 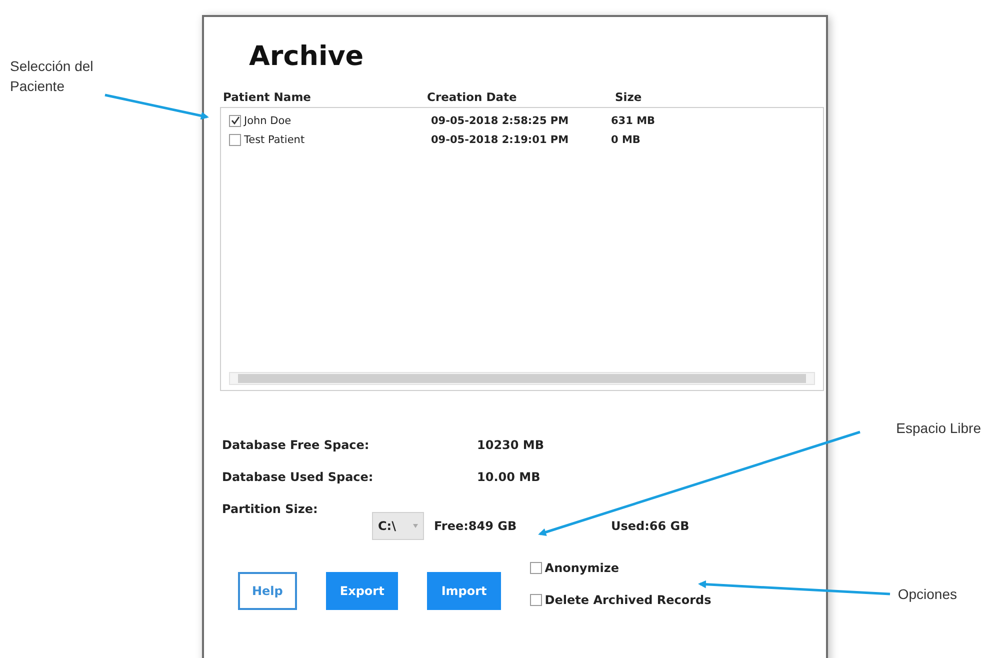 I want to click on callout-label: Opciones, so click(x=927, y=594).